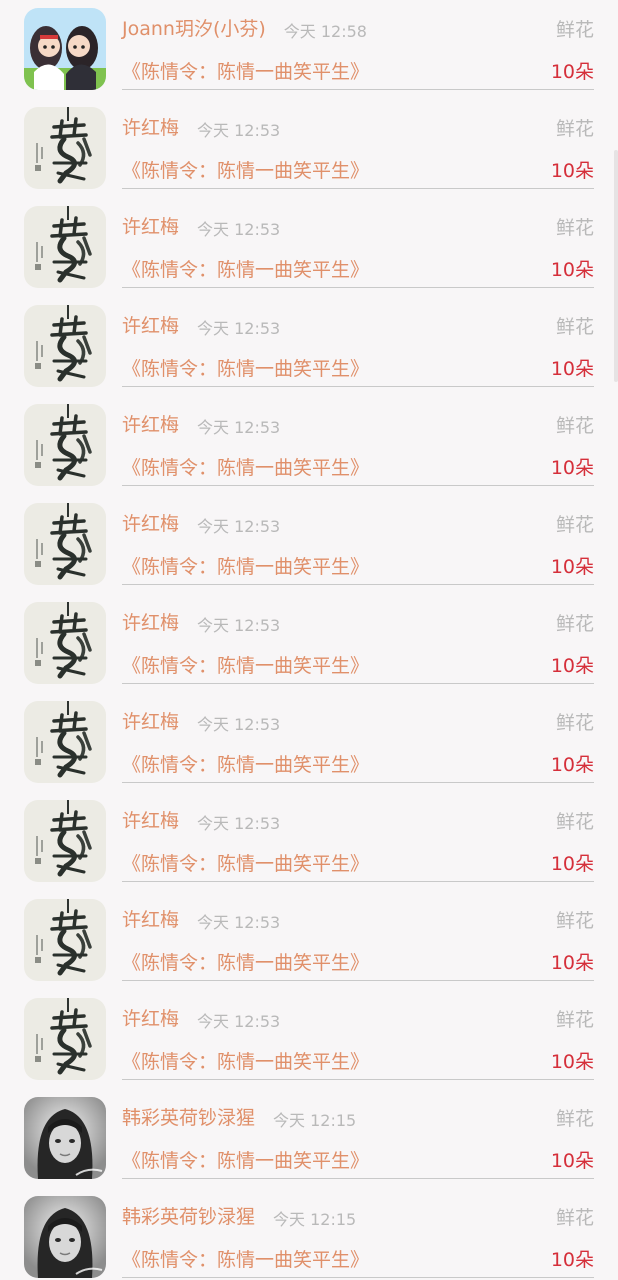 Image resolution: width=618 pixels, height=1280 pixels. I want to click on sender-name: Joann玥汐(小芬), so click(194, 27).